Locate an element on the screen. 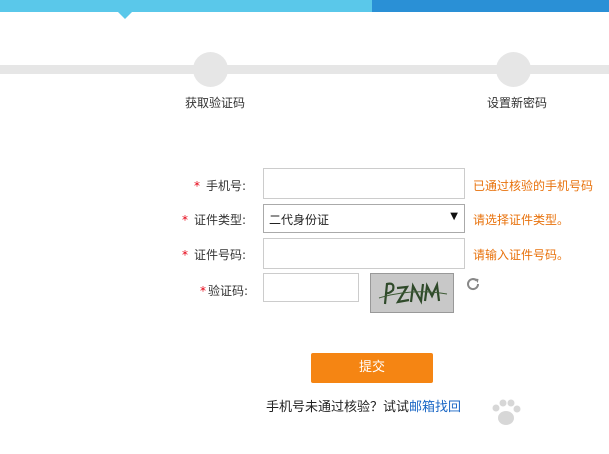 The width and height of the screenshot is (609, 454). footer-recovery-line: 手机号未通过核验？试试邮箱找回 is located at coordinates (363, 405).